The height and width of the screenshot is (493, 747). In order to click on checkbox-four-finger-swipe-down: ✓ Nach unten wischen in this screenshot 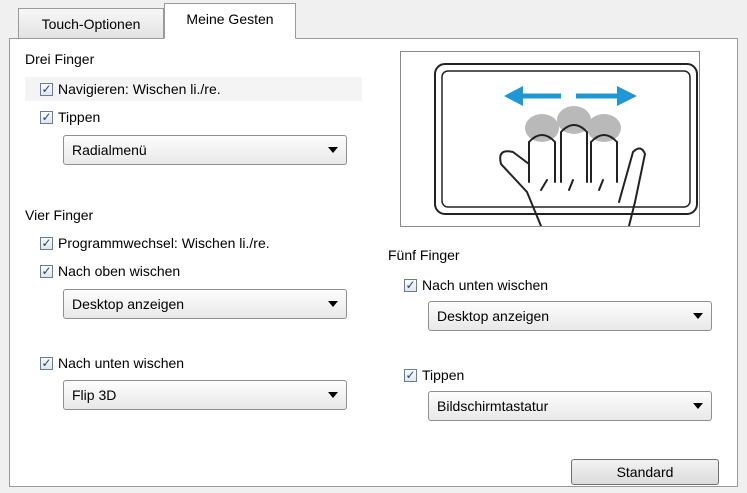, I will do `click(112, 363)`.